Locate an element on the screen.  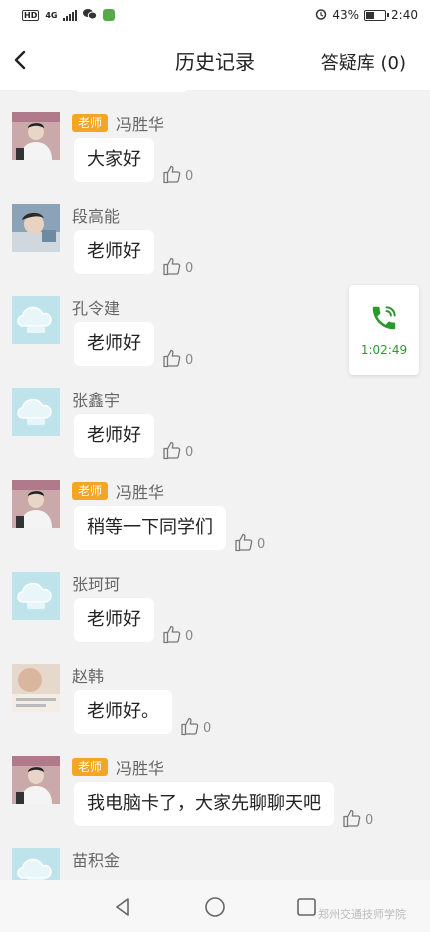
call-widget: 1:02:49 is located at coordinates (384, 330).